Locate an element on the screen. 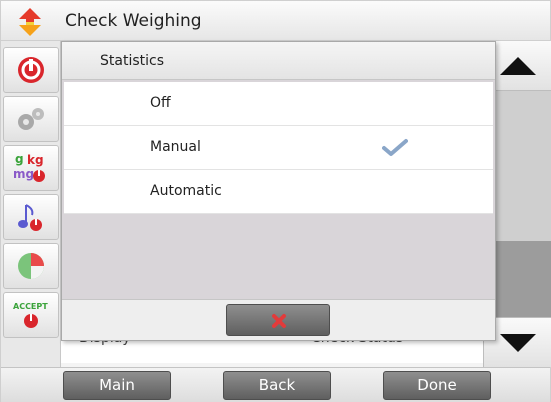 The width and height of the screenshot is (551, 402). checkmark-icon is located at coordinates (395, 147).